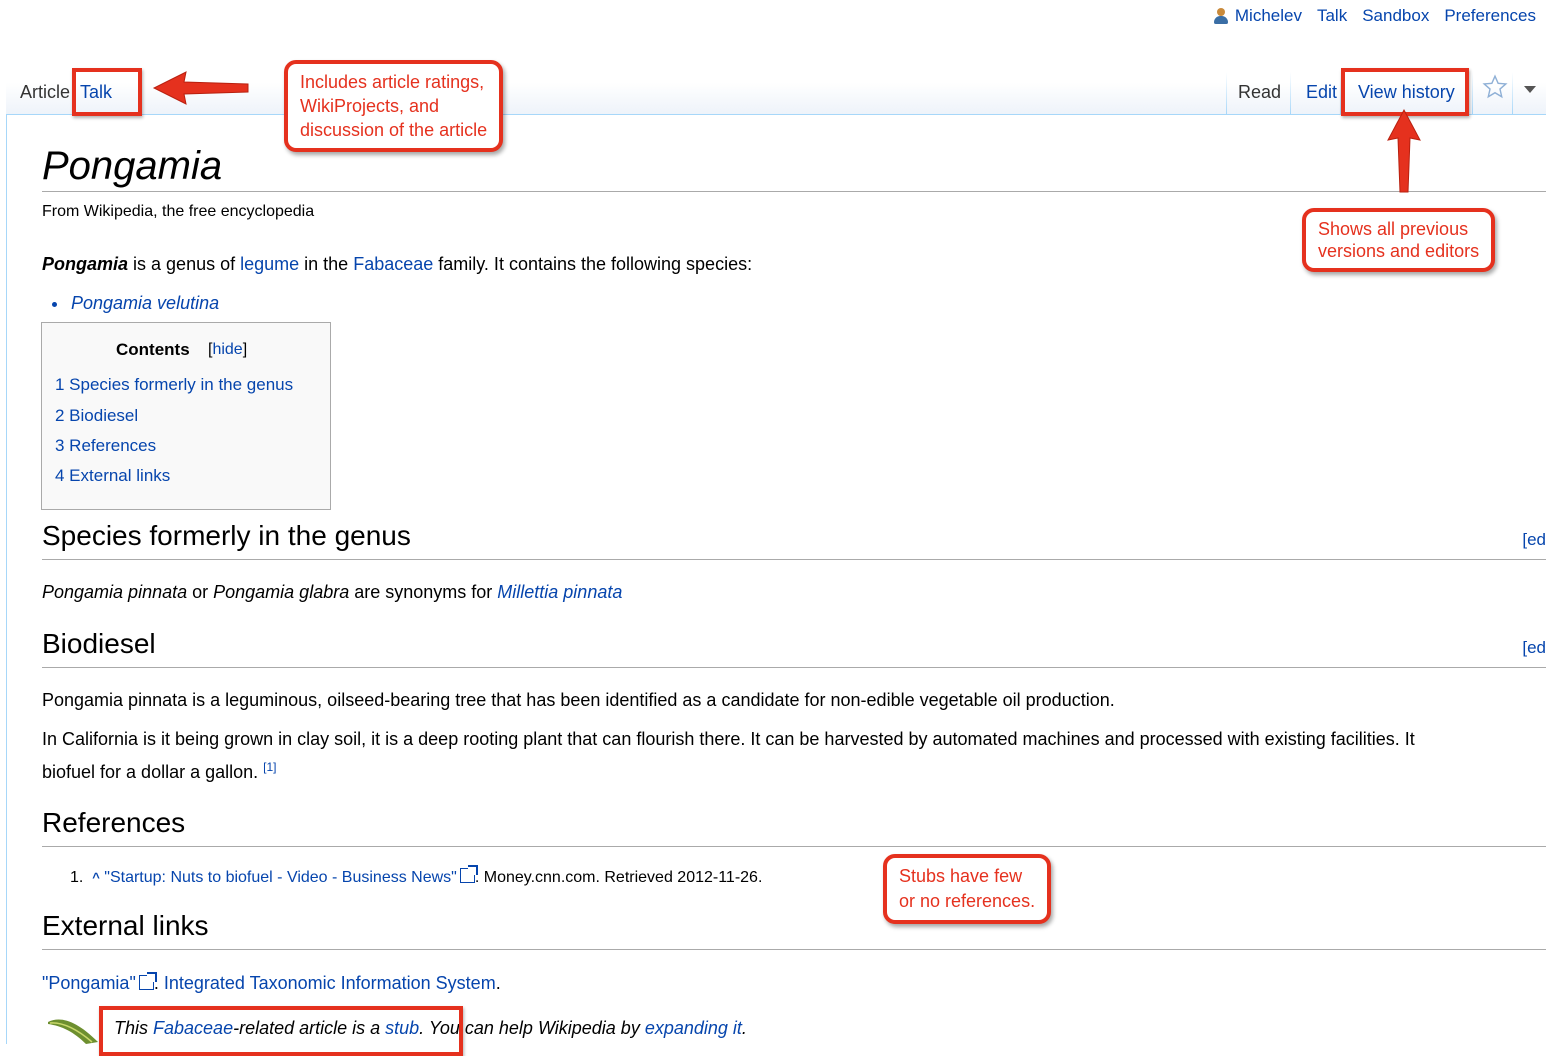 The height and width of the screenshot is (1056, 1560). Describe the element at coordinates (105, 446) in the screenshot. I see `toc-item: 3 References` at that location.